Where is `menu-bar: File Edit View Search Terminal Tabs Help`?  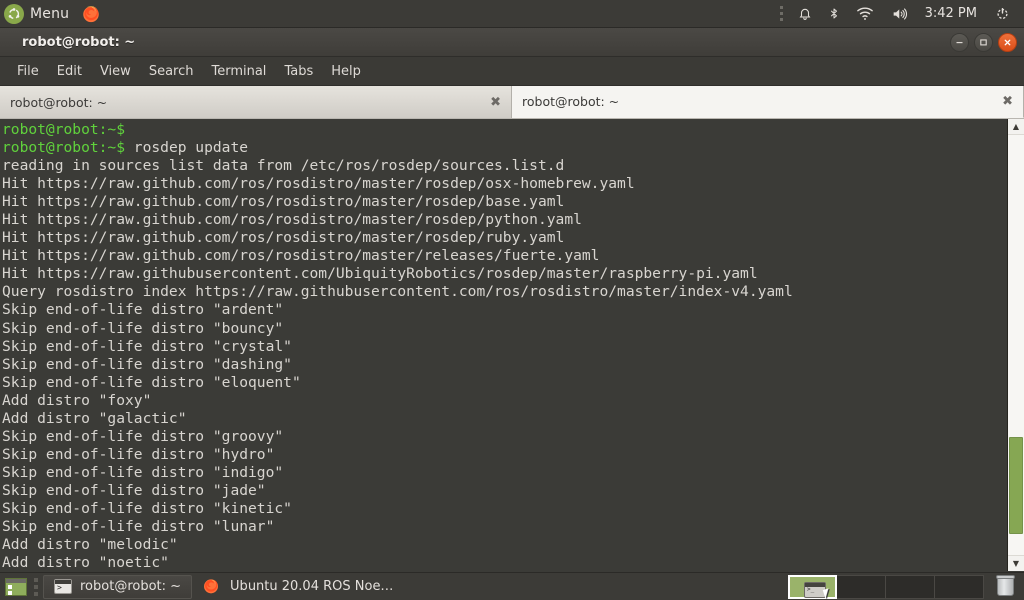 menu-bar: File Edit View Search Terminal Tabs Help is located at coordinates (512, 71).